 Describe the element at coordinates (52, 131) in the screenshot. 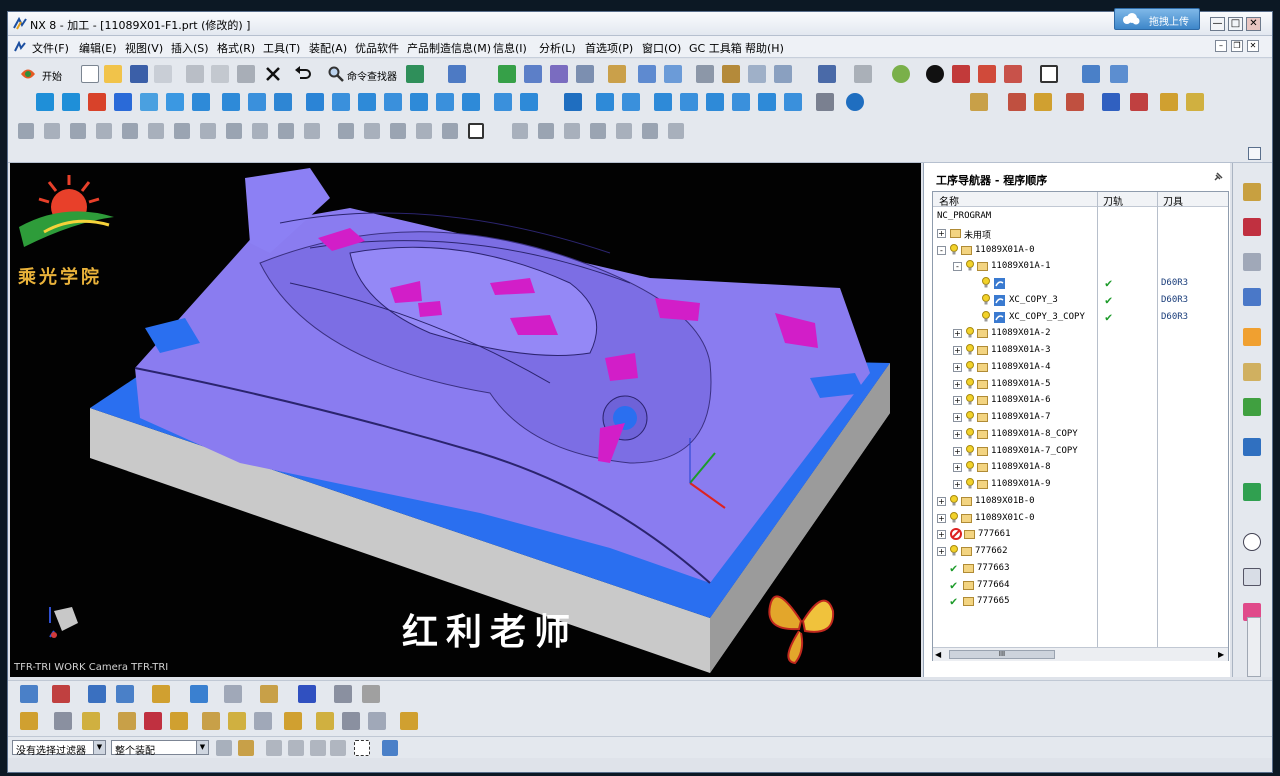

I see `edit-tool-2-icon` at that location.